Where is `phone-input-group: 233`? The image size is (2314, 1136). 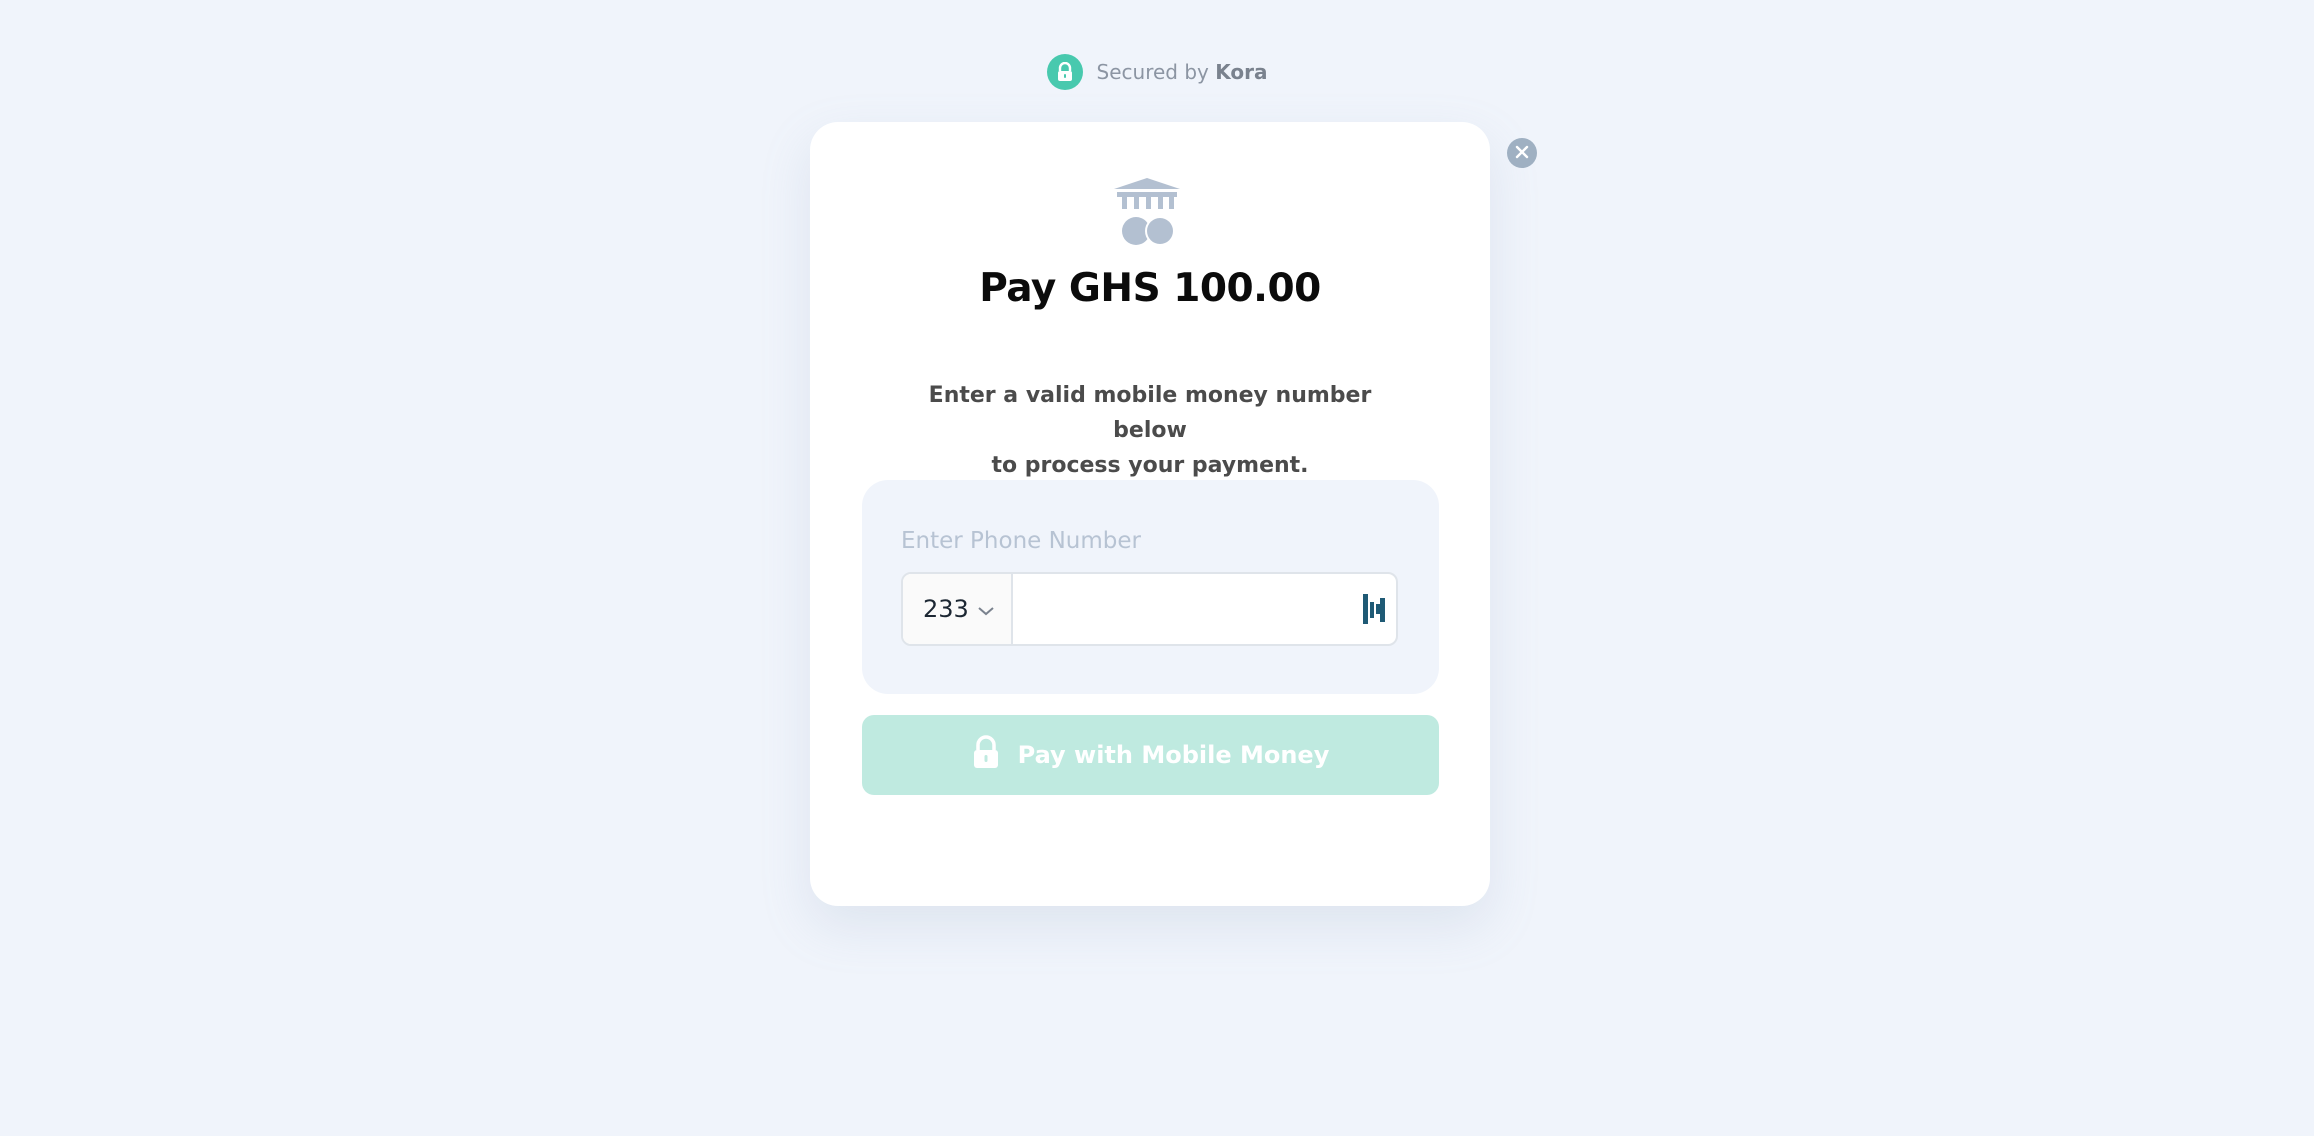 phone-input-group: 233 is located at coordinates (1149, 609).